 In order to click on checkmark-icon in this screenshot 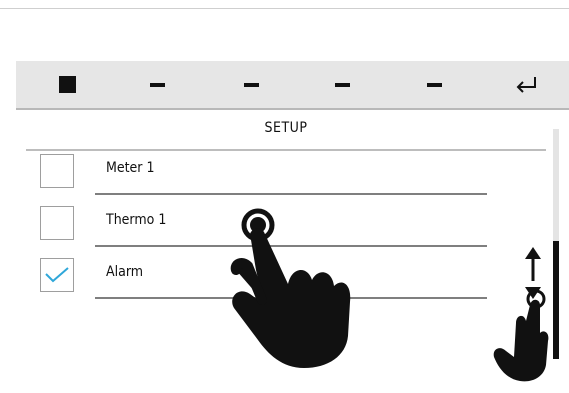, I will do `click(57, 275)`.